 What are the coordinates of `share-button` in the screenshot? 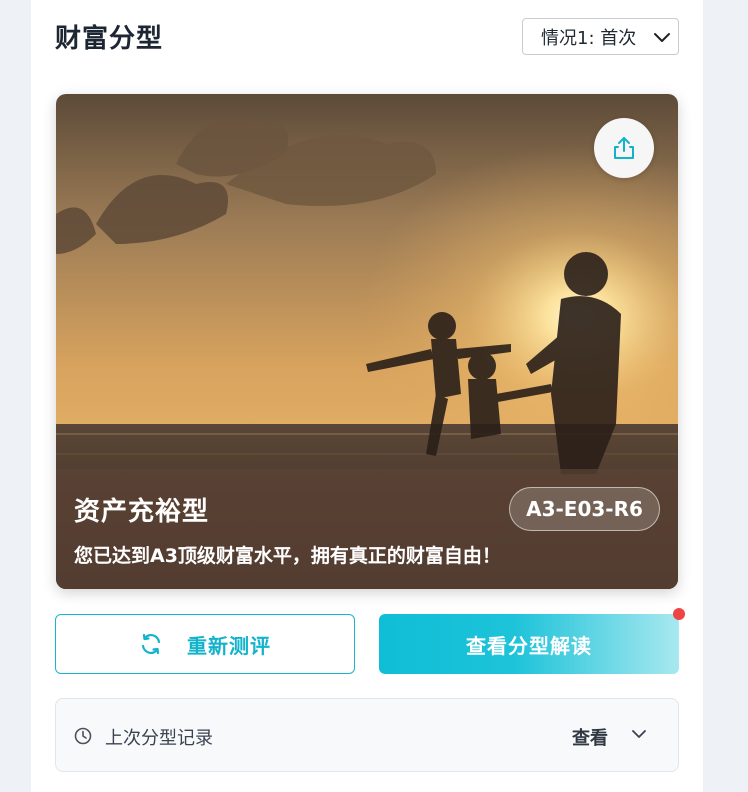 It's located at (624, 148).